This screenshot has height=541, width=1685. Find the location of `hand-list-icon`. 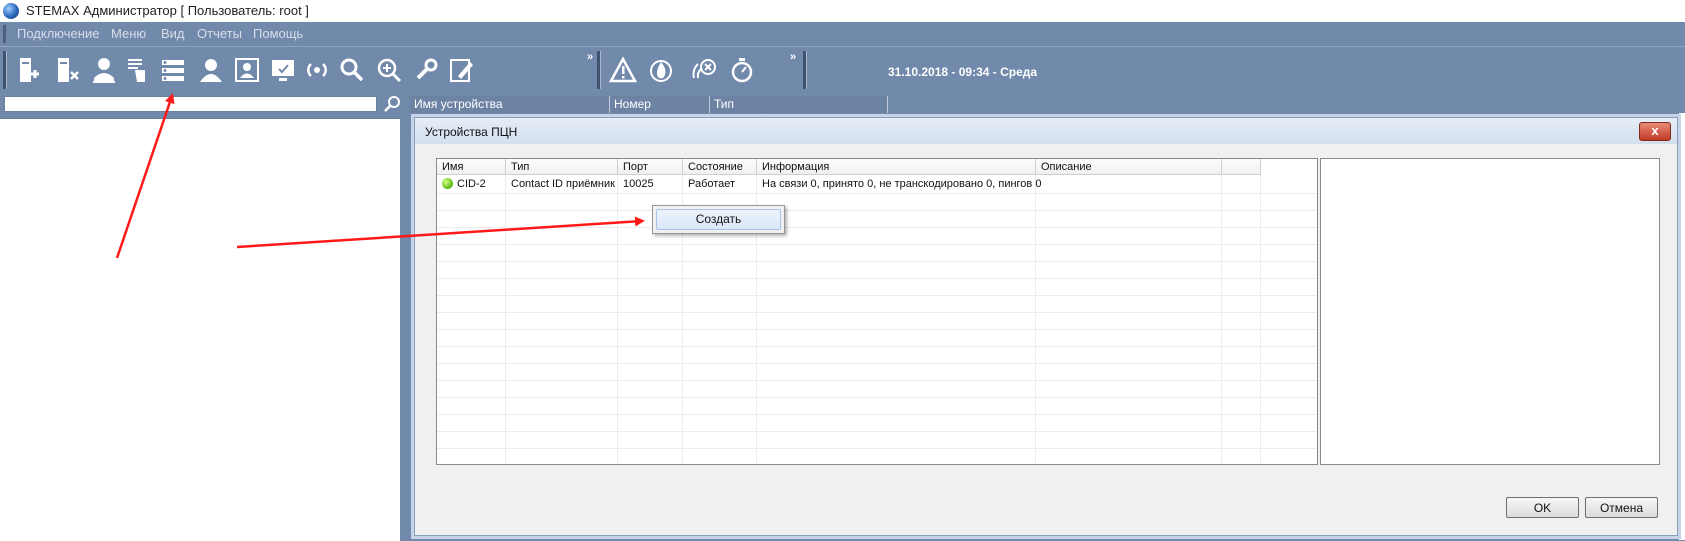

hand-list-icon is located at coordinates (139, 70).